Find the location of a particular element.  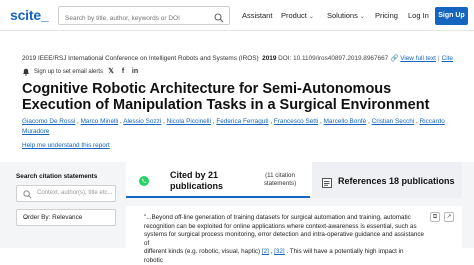

reference-link: [32] is located at coordinates (279, 251).